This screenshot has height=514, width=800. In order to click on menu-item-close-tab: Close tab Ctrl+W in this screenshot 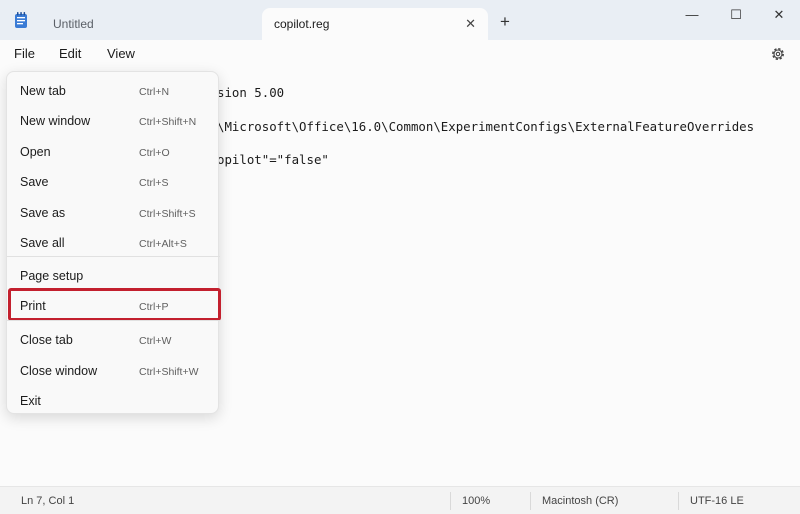, I will do `click(113, 340)`.